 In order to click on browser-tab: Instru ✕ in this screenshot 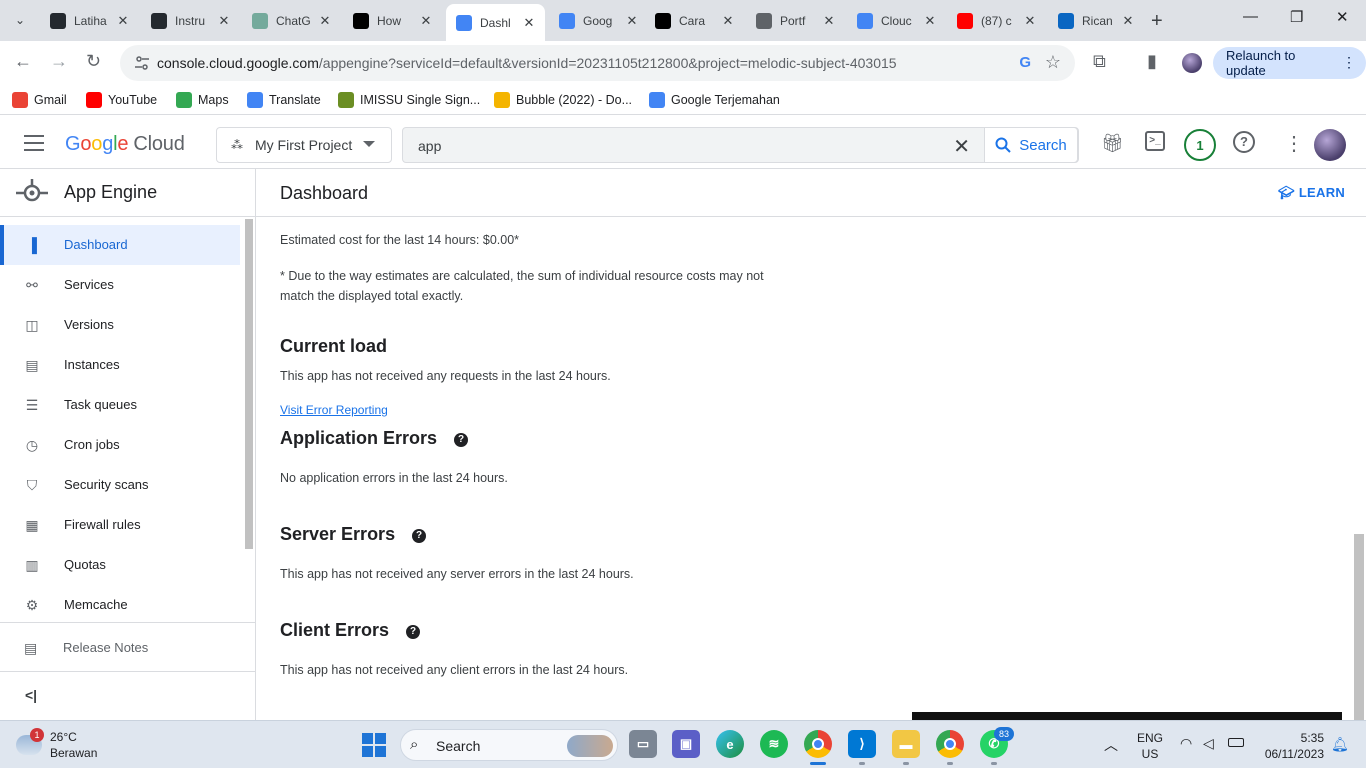, I will do `click(190, 20)`.